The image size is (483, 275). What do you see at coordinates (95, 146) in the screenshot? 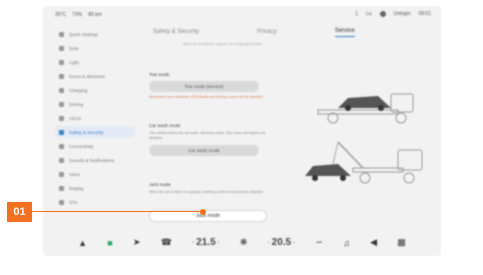
I see `sidebar-item-connectivity: Connectivity` at bounding box center [95, 146].